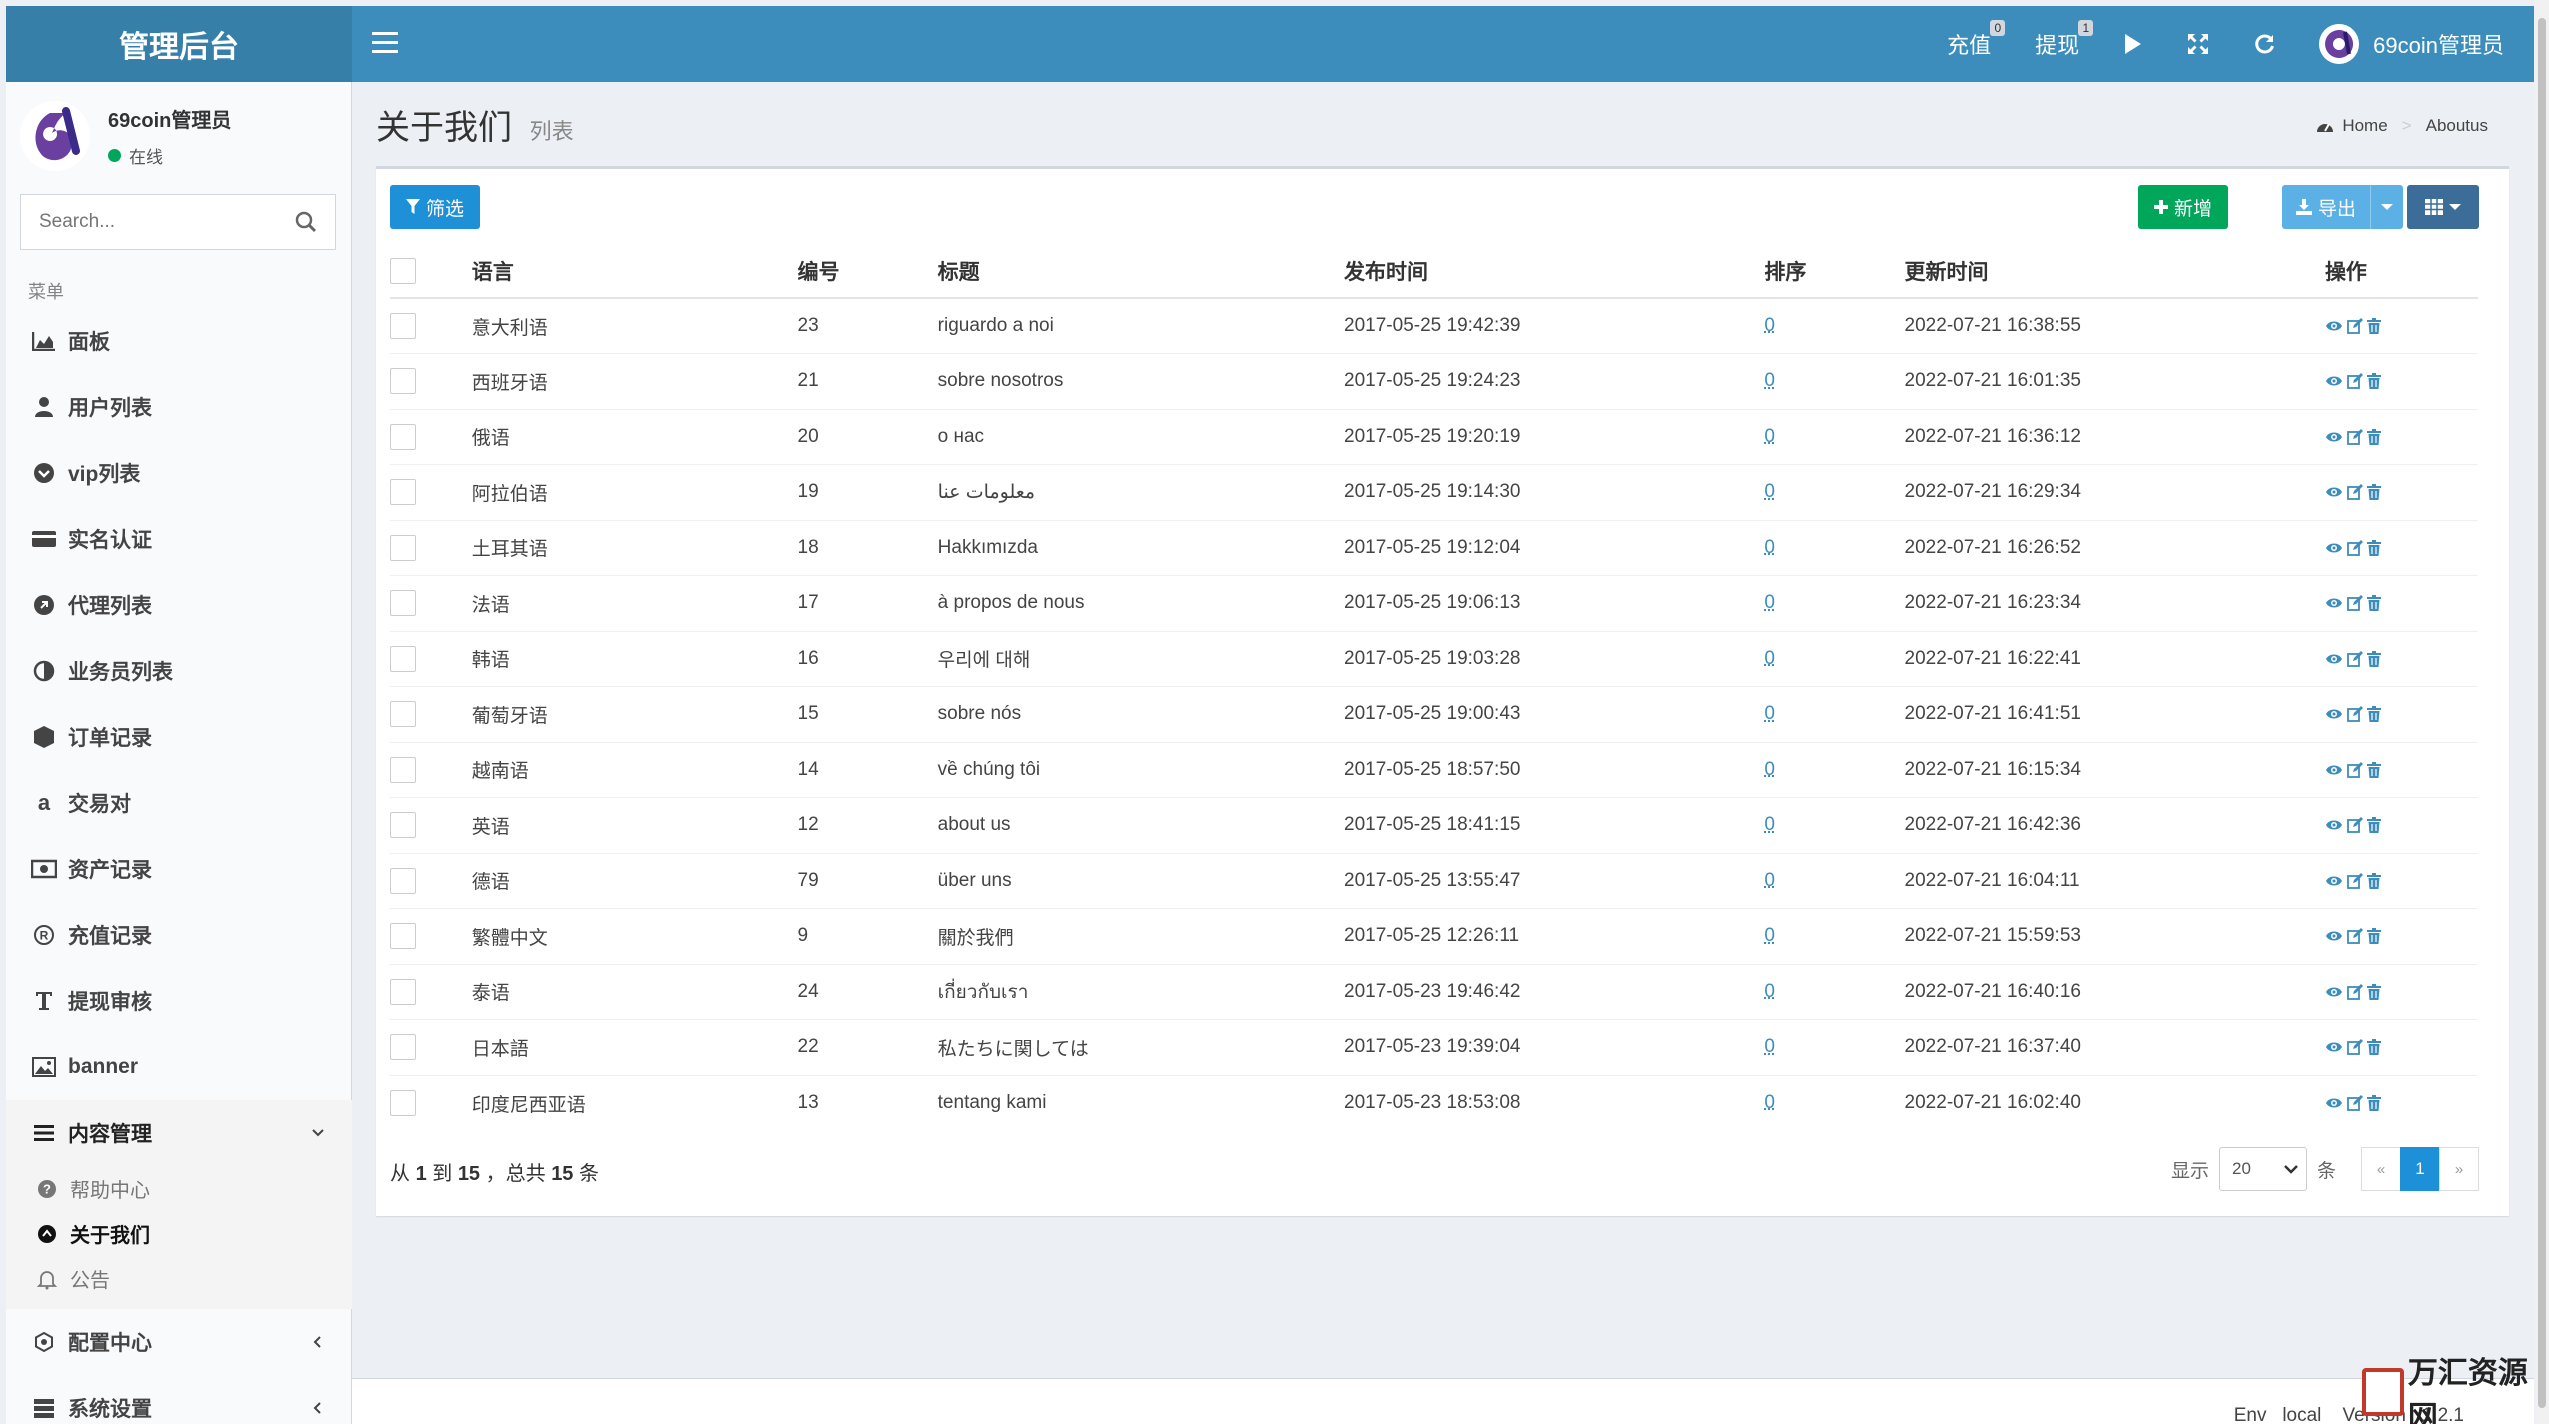 This screenshot has height=1424, width=2549. I want to click on search-icon, so click(306, 222).